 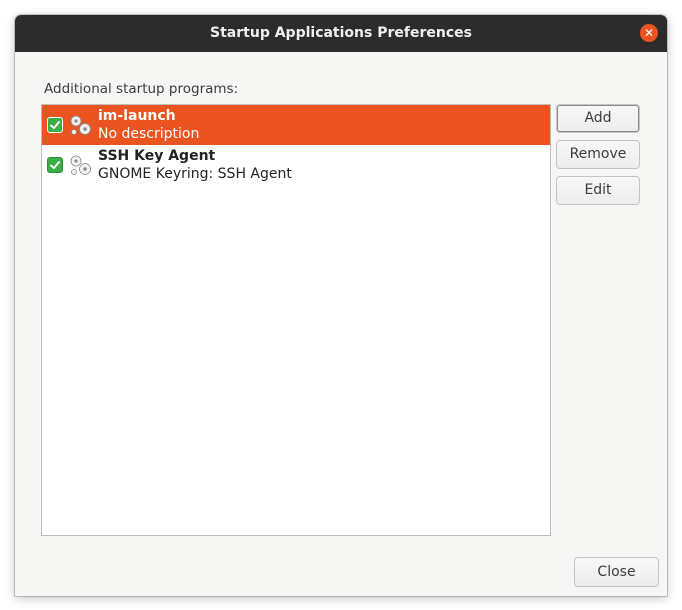 What do you see at coordinates (141, 89) in the screenshot?
I see `section-label: Additional startup programs:` at bounding box center [141, 89].